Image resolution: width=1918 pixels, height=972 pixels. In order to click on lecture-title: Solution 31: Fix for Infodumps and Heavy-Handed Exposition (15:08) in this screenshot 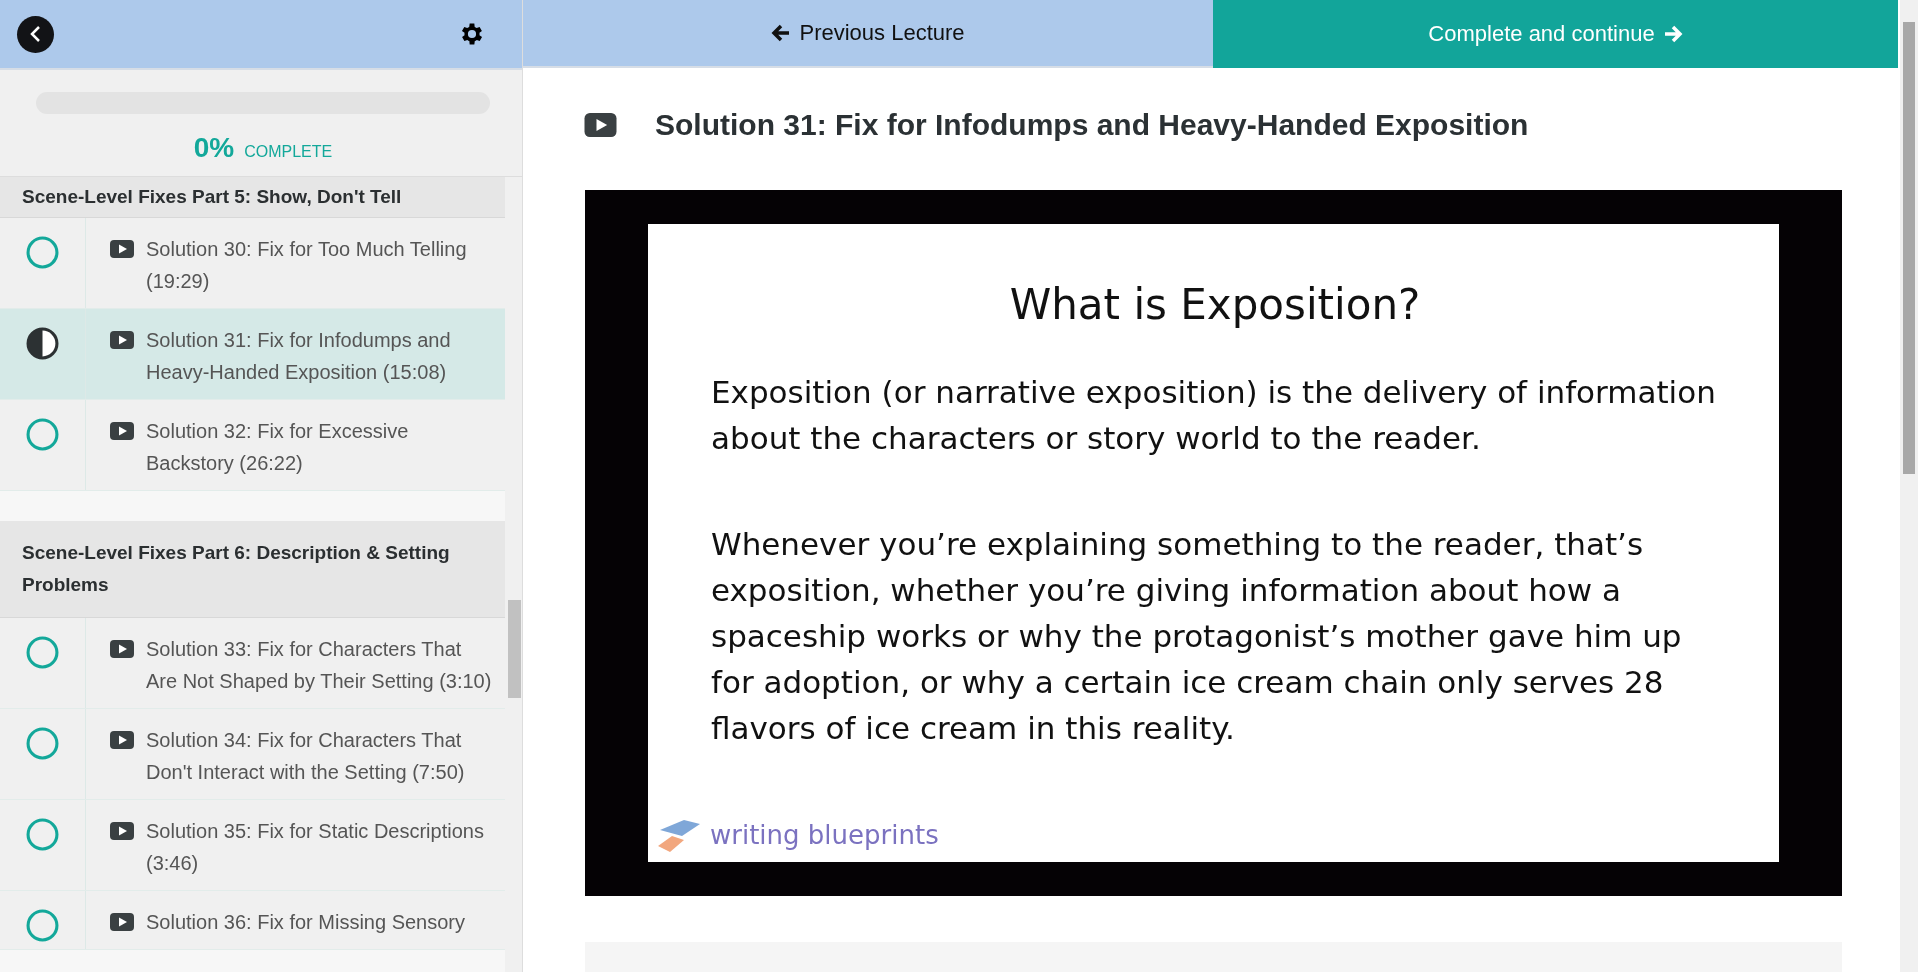, I will do `click(299, 356)`.